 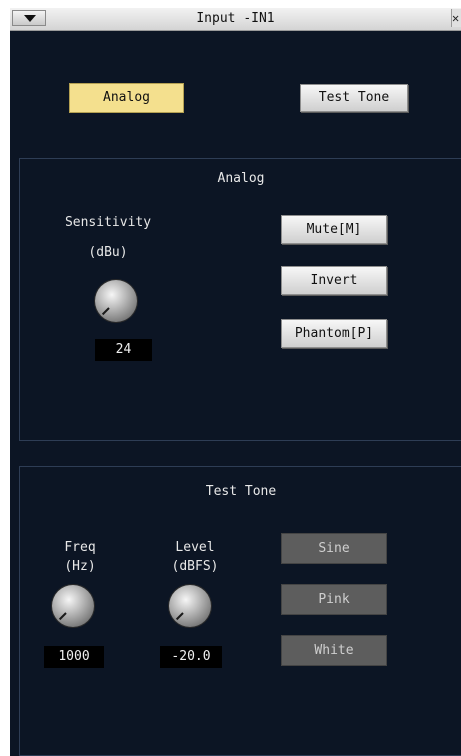 I want to click on sine-button: Sine, so click(x=334, y=548).